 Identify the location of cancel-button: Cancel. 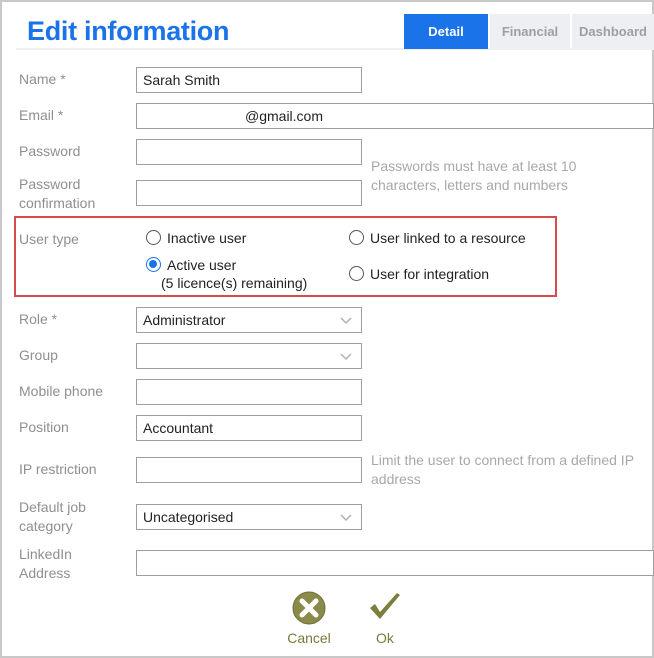
(309, 618).